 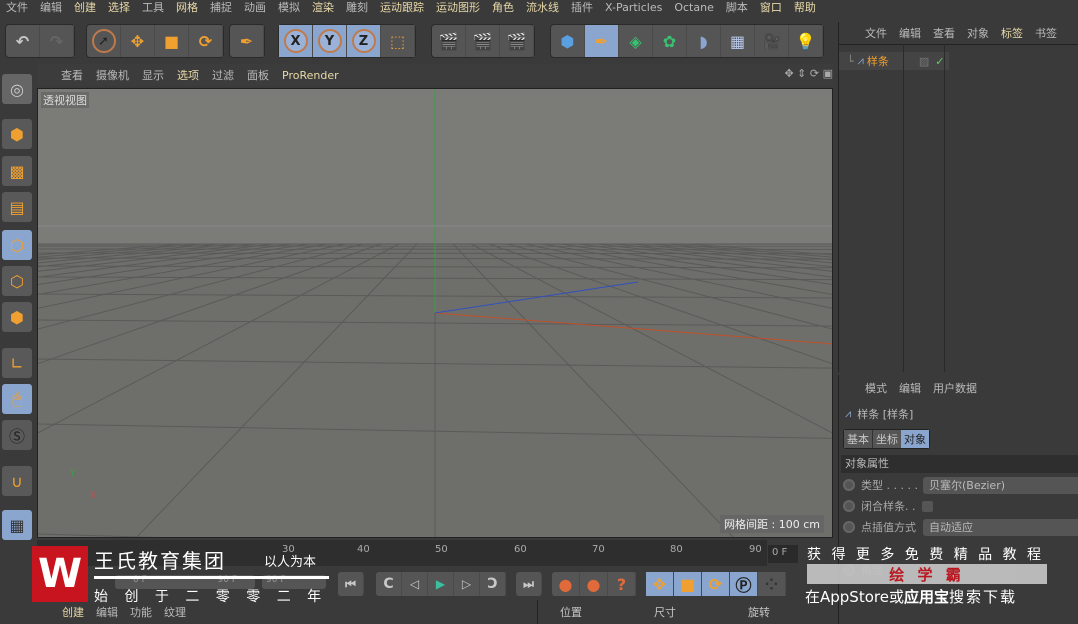 What do you see at coordinates (17, 89) in the screenshot?
I see `make-editable-icon: ◎` at bounding box center [17, 89].